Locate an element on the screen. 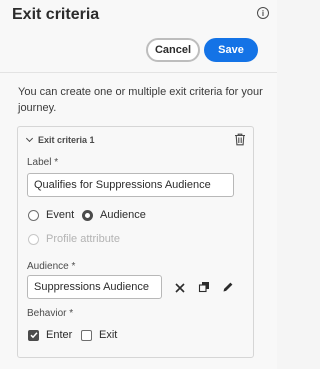 The image size is (320, 369). checkbox-exit-box is located at coordinates (86, 335).